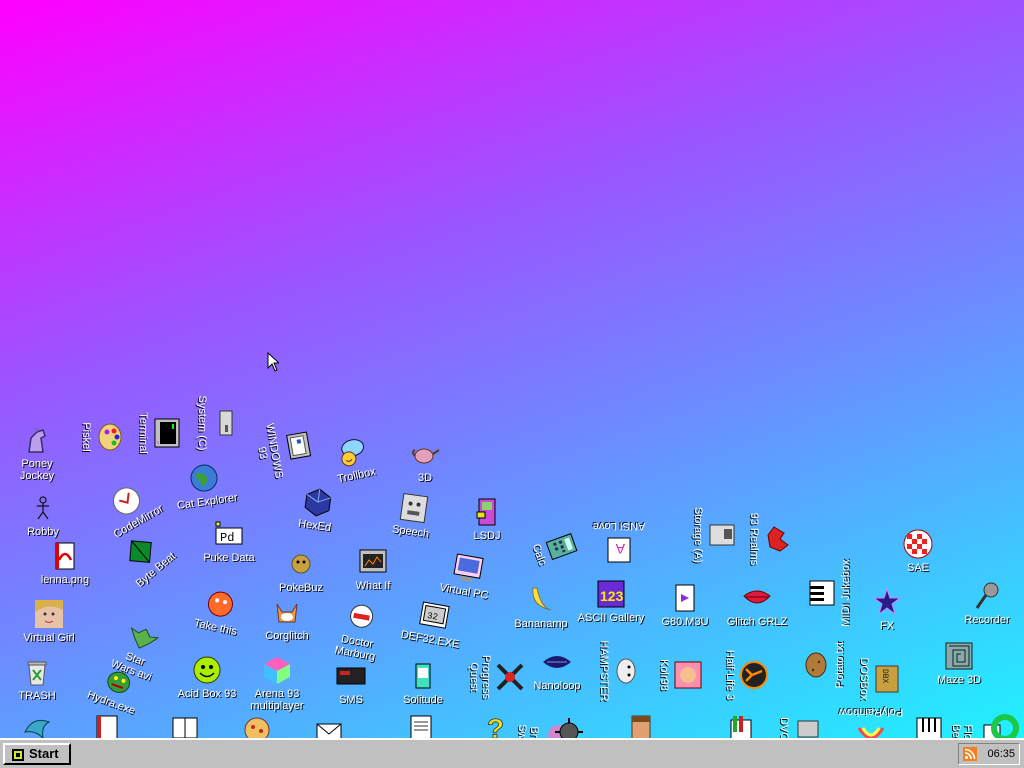 The height and width of the screenshot is (768, 1024). Describe the element at coordinates (468, 567) in the screenshot. I see `virtual-pc-icon` at that location.